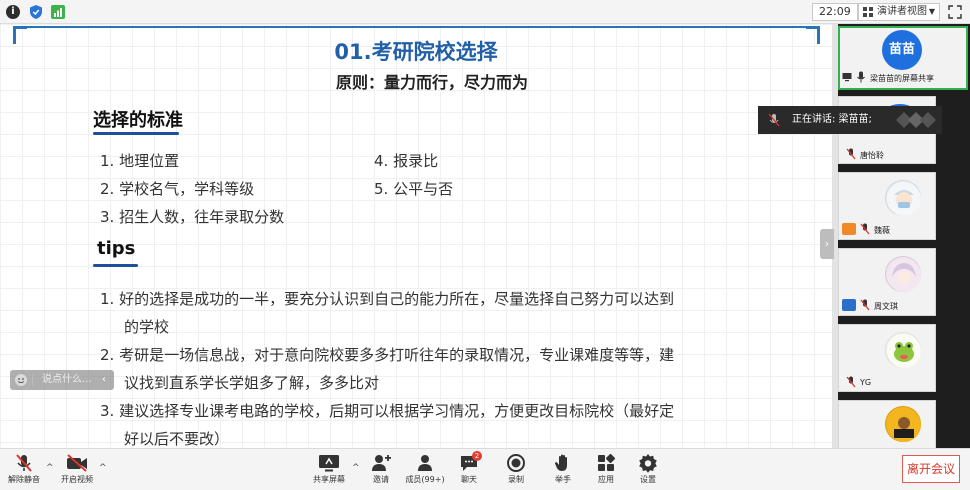 The height and width of the screenshot is (490, 970). I want to click on tips-line: 2. 考研是一场信息战，对于意向院校要多多打听往年的录取情况，专业课难度等等，建, so click(387, 355).